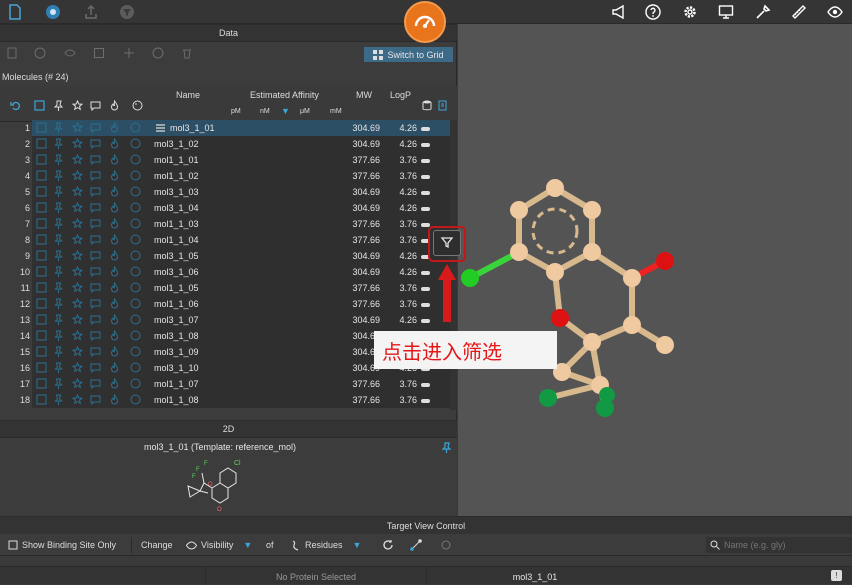 This screenshot has width=852, height=585. Describe the element at coordinates (114, 105) in the screenshot. I see `flame-column-icon` at that location.